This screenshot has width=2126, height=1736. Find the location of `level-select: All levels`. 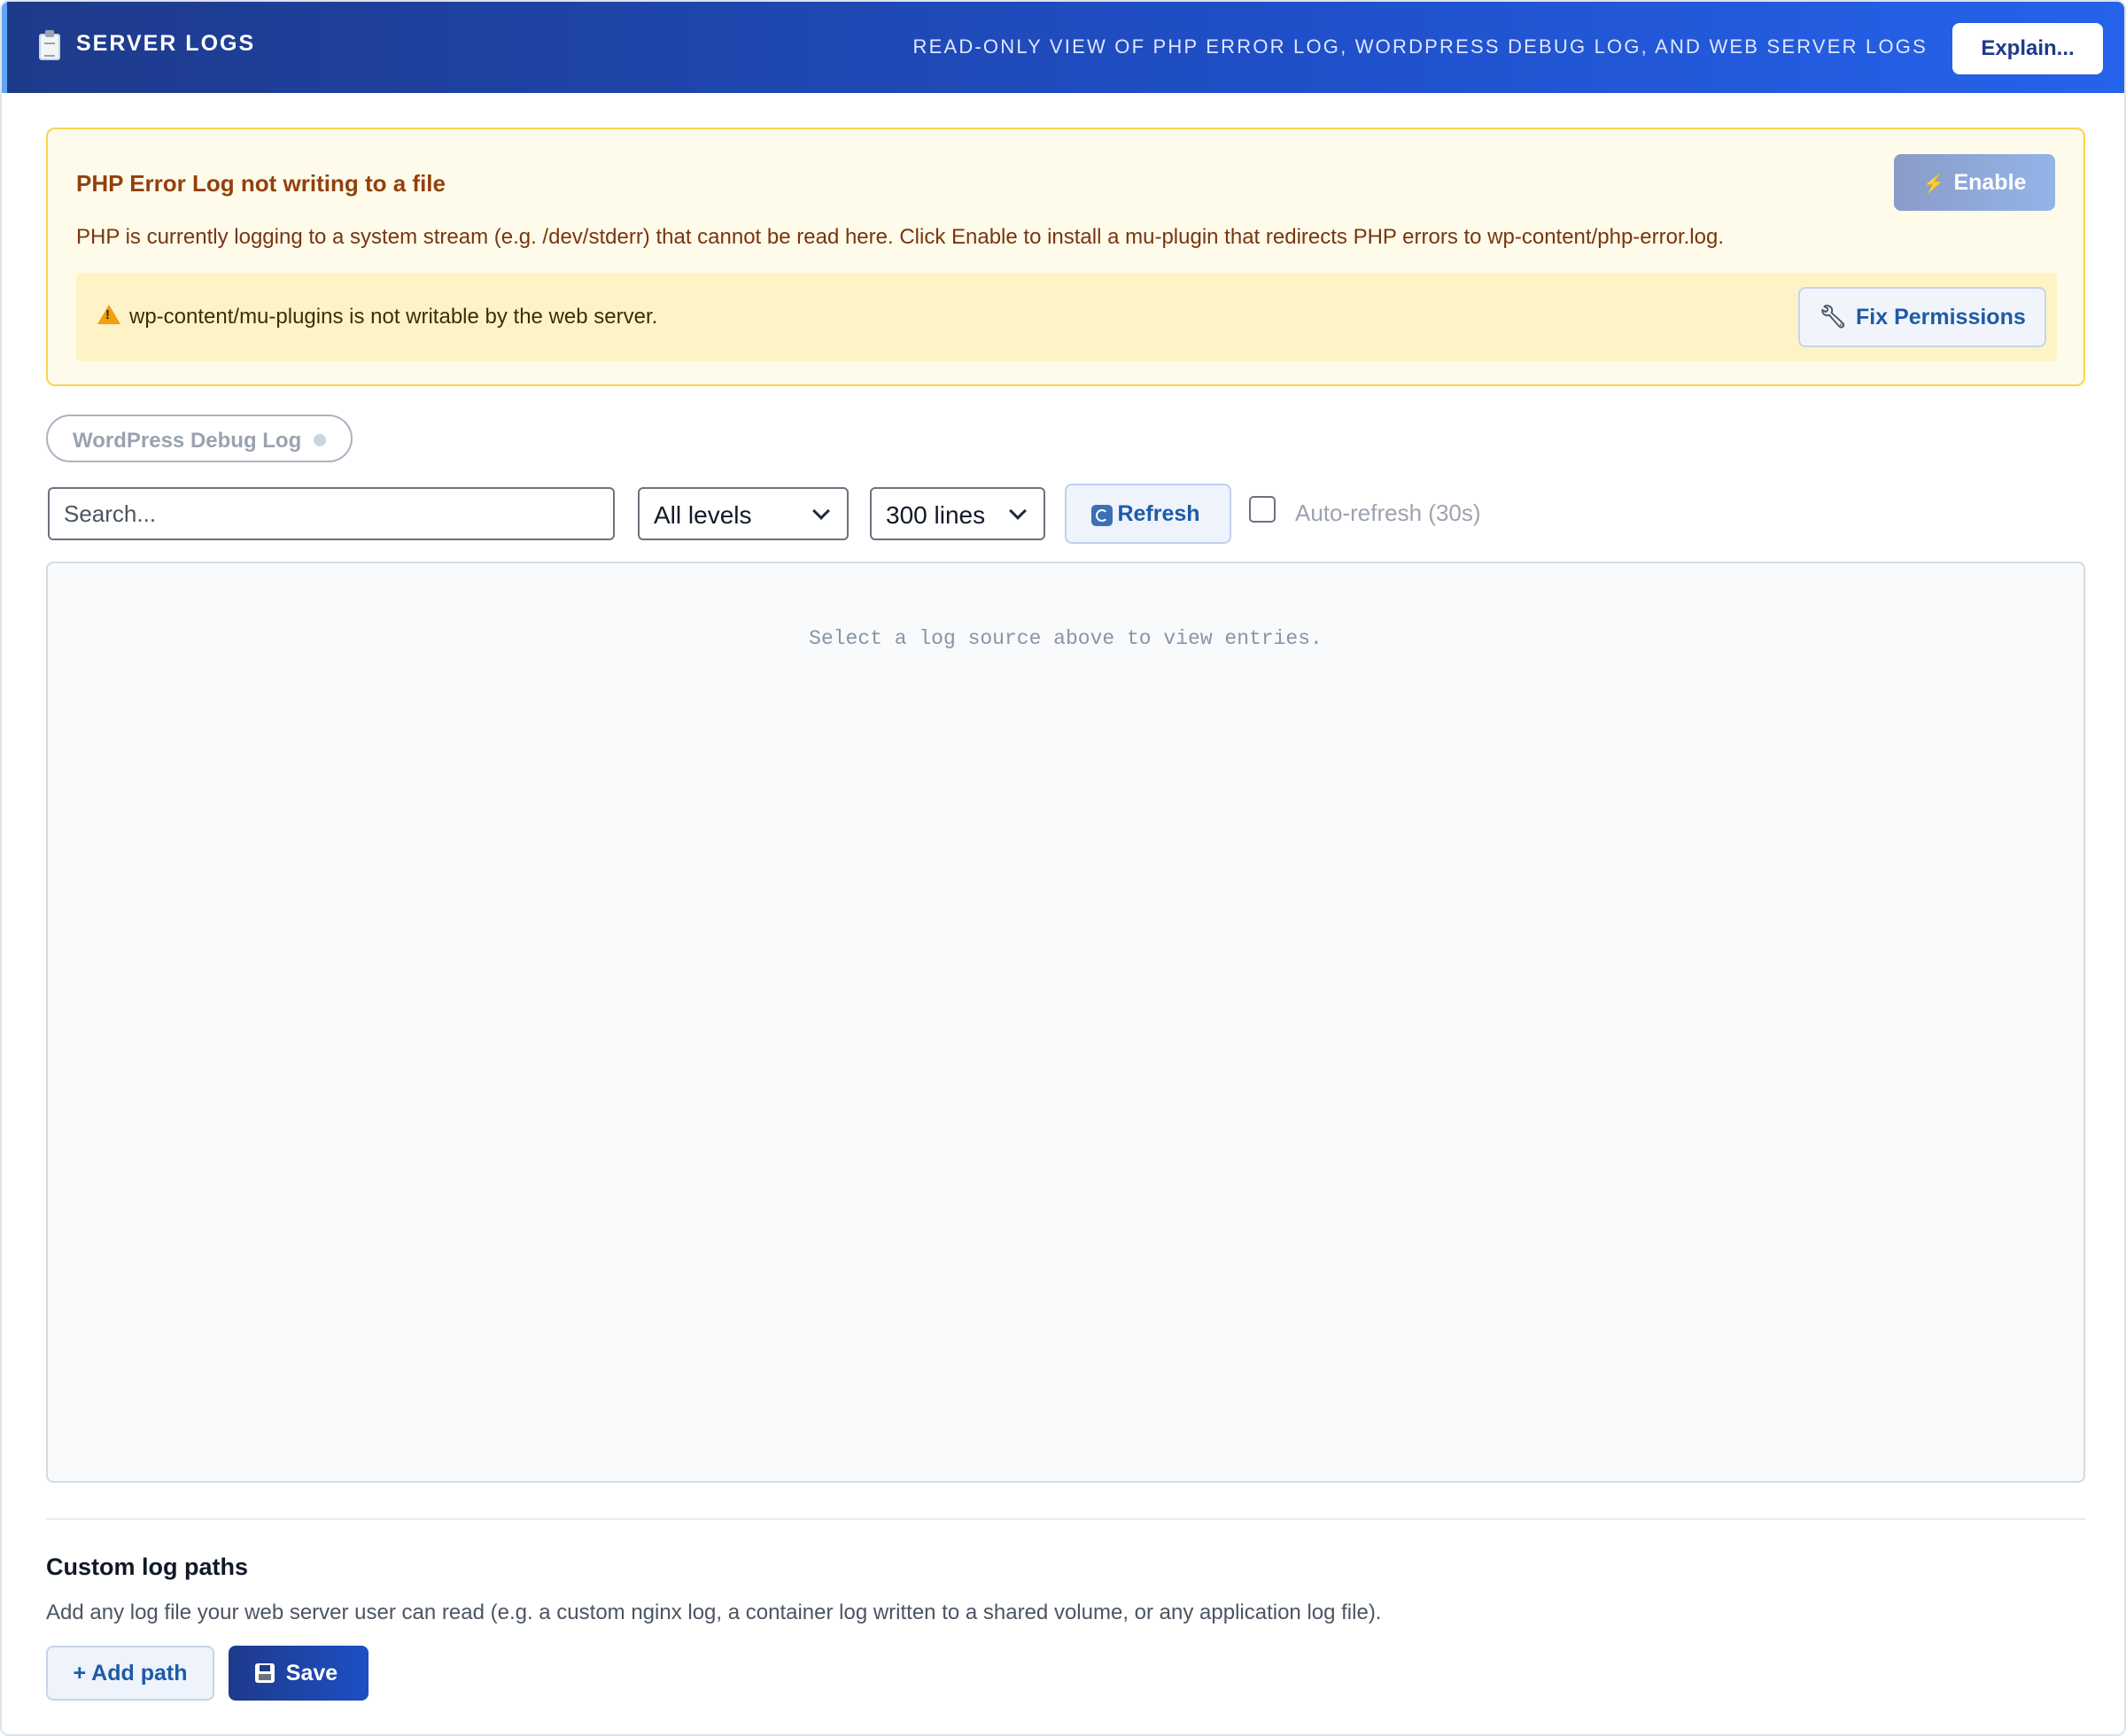

level-select: All levels is located at coordinates (744, 514).